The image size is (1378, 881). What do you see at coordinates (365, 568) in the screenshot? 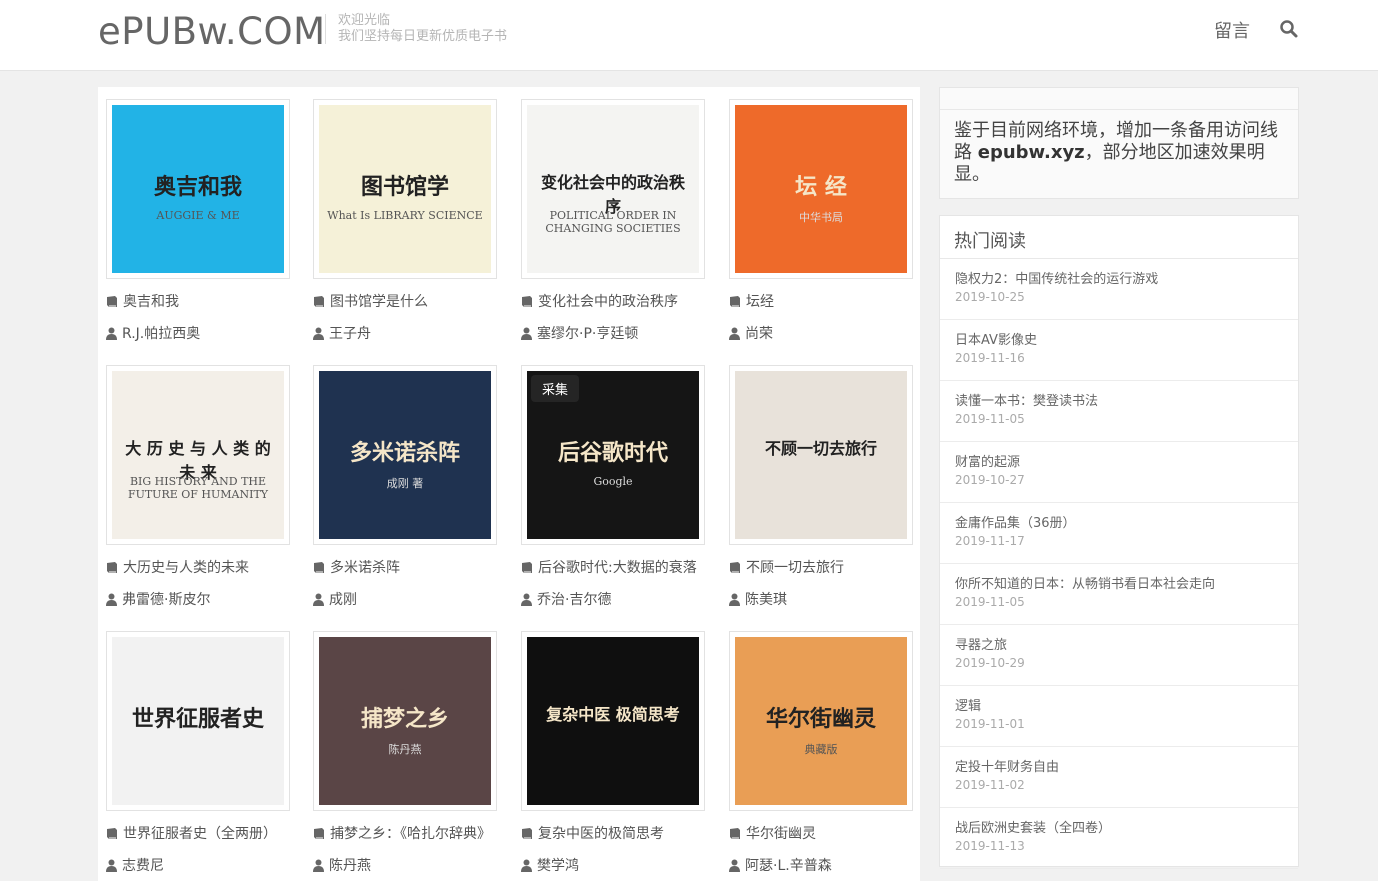
I see `book-title: 多米诺杀阵` at bounding box center [365, 568].